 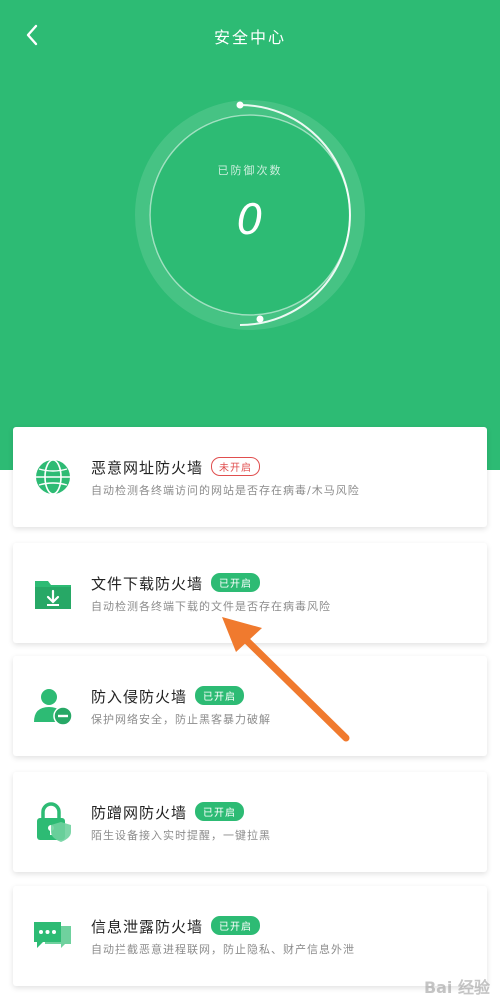 What do you see at coordinates (54, 822) in the screenshot?
I see `lock-shield-icon` at bounding box center [54, 822].